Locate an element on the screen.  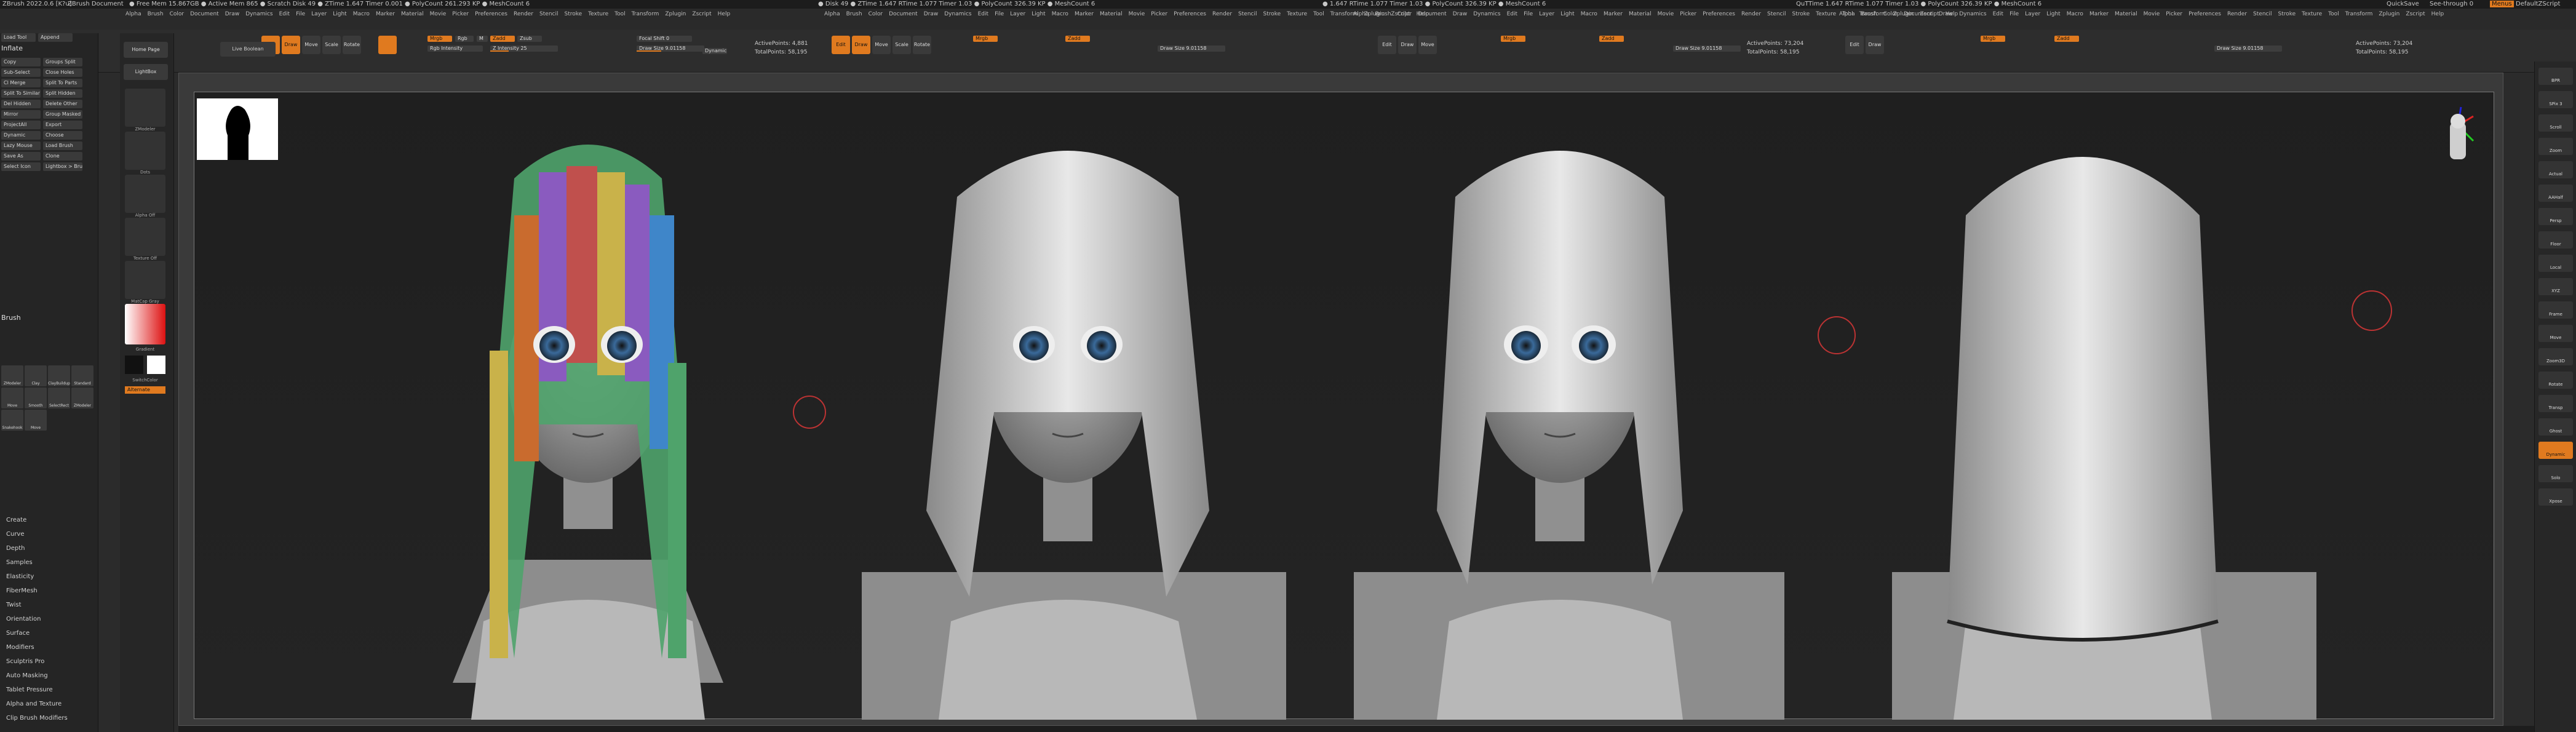
brush-thumb: Smooth is located at coordinates (36, 398).